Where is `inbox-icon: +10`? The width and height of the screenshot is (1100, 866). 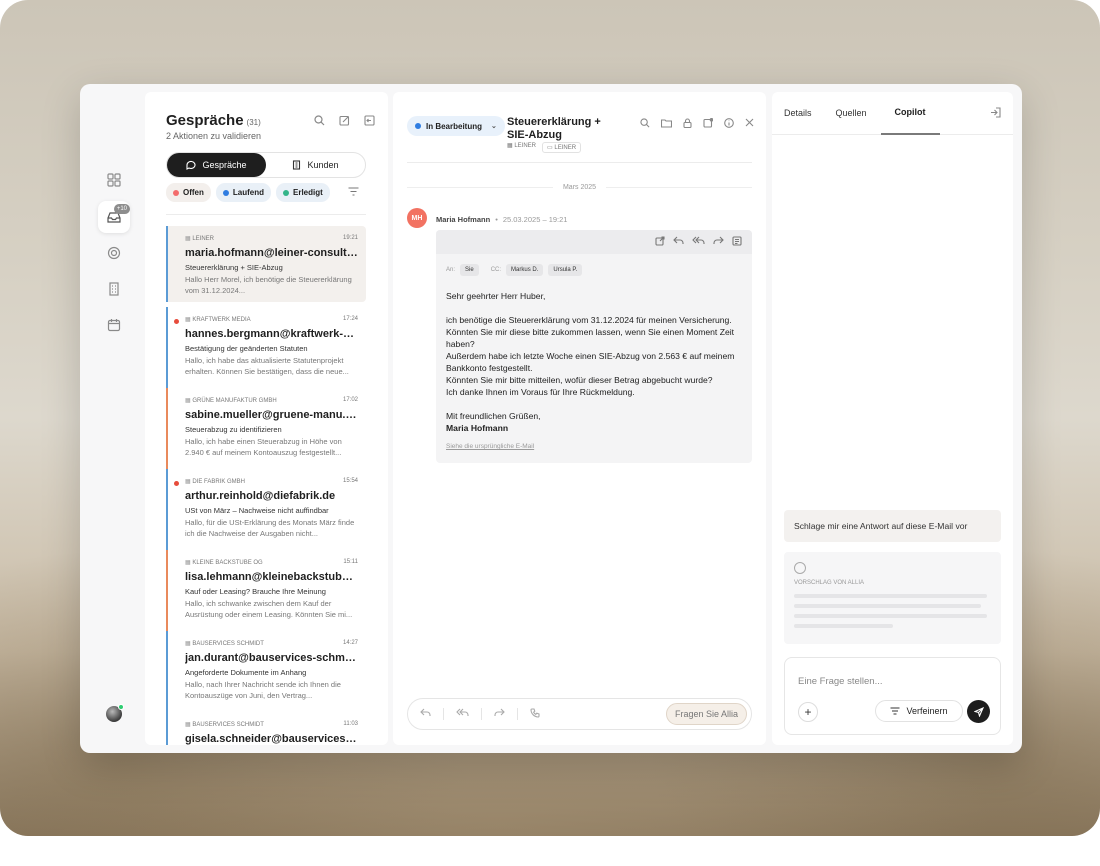 inbox-icon: +10 is located at coordinates (114, 217).